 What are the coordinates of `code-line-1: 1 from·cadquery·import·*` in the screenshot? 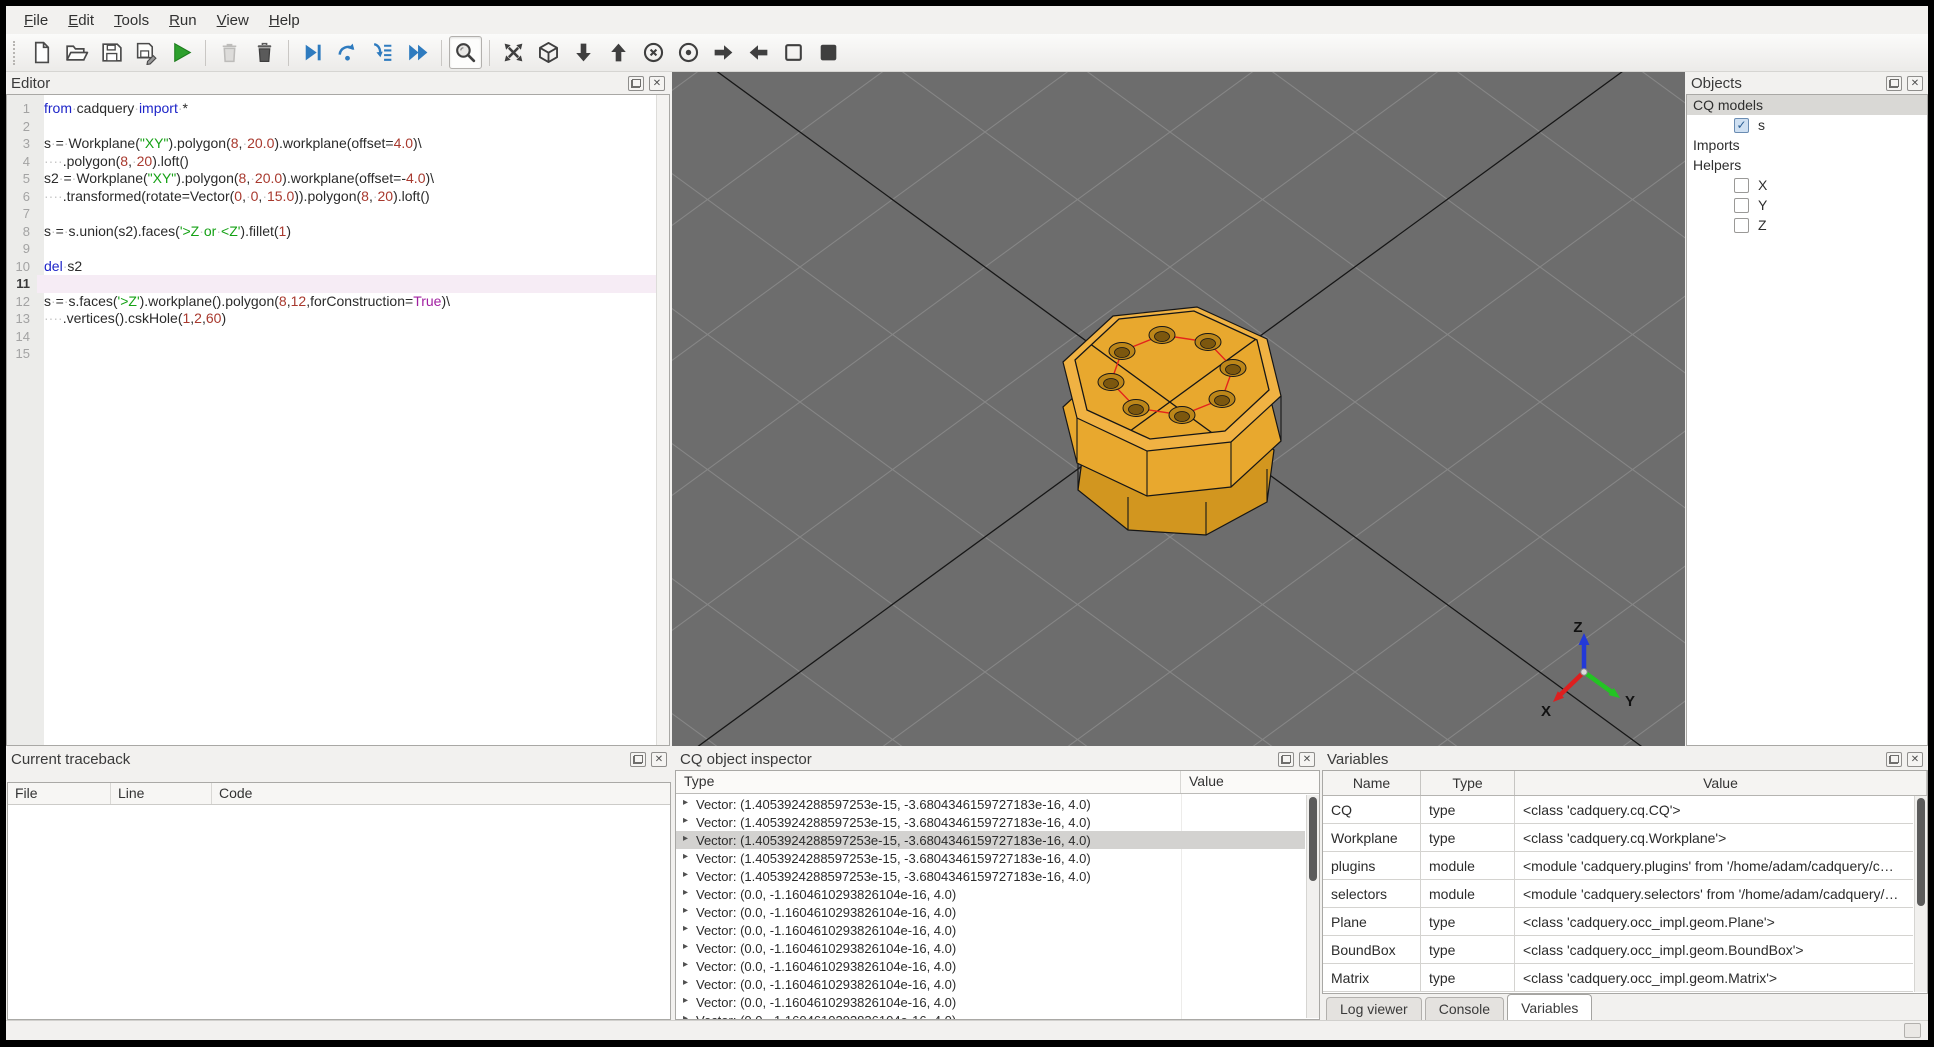 It's located at (331, 109).